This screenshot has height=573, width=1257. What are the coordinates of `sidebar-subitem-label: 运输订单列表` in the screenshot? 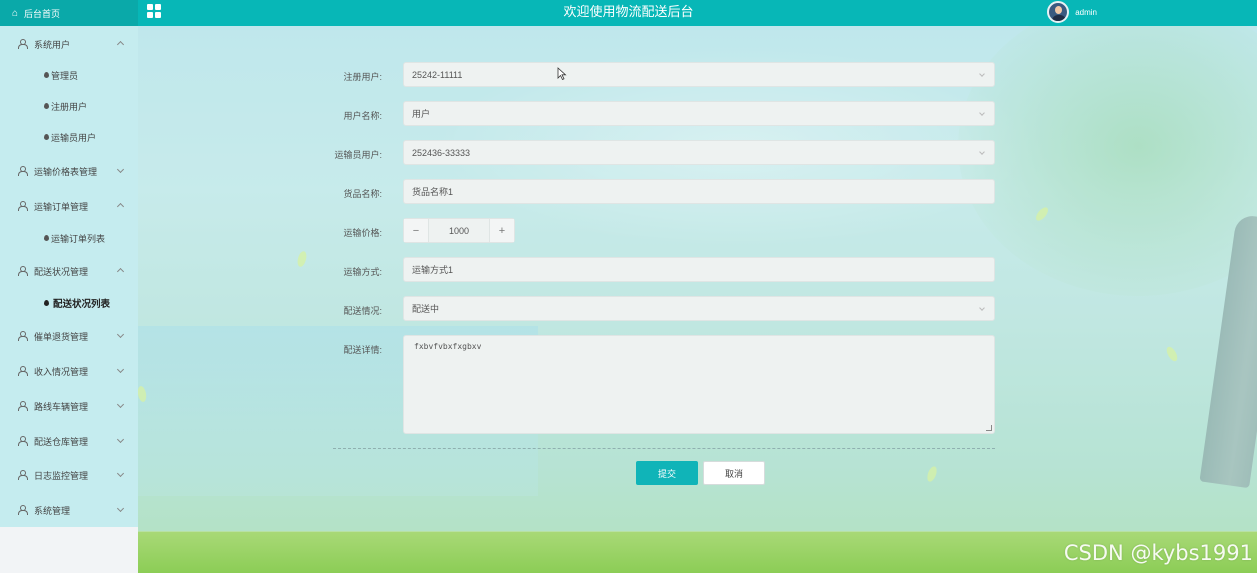 It's located at (78, 238).